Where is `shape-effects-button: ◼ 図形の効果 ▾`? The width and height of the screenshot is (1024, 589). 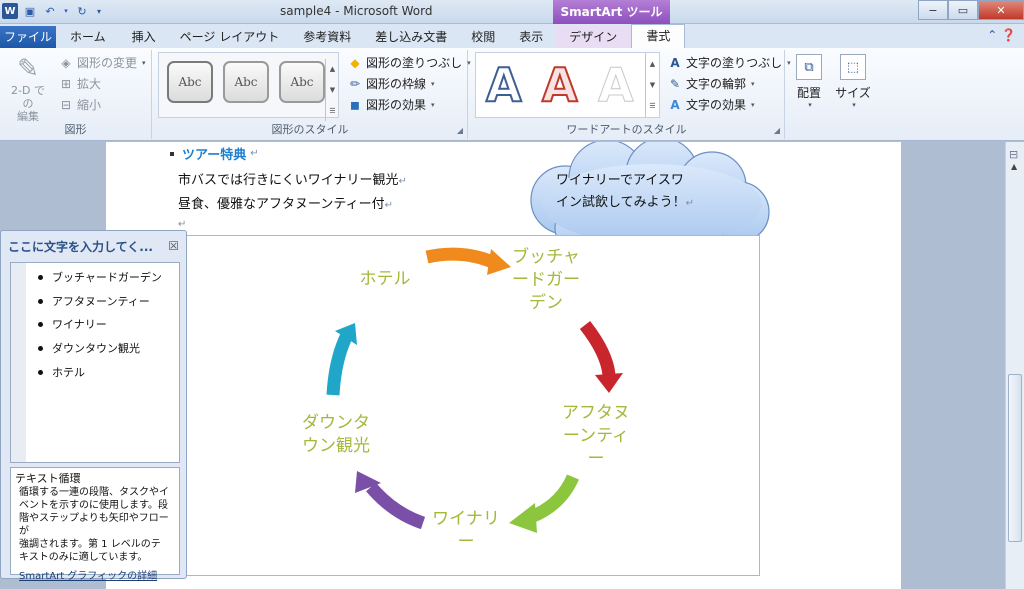 shape-effects-button: ◼ 図形の効果 ▾ is located at coordinates (409, 104).